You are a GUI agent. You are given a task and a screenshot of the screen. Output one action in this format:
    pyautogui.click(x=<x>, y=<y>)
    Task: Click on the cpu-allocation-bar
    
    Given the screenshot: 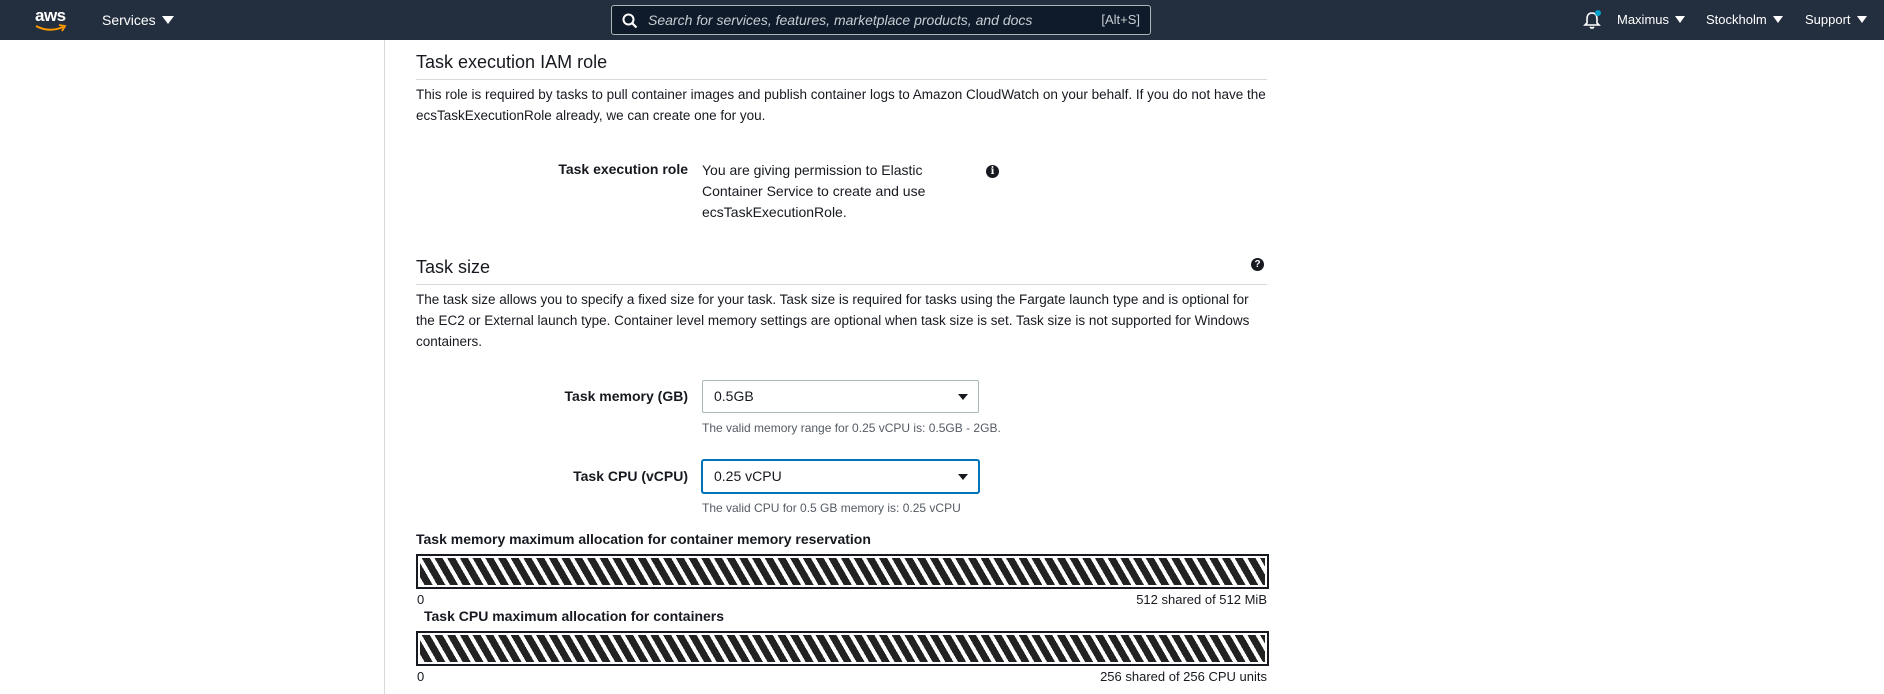 What is the action you would take?
    pyautogui.click(x=842, y=648)
    